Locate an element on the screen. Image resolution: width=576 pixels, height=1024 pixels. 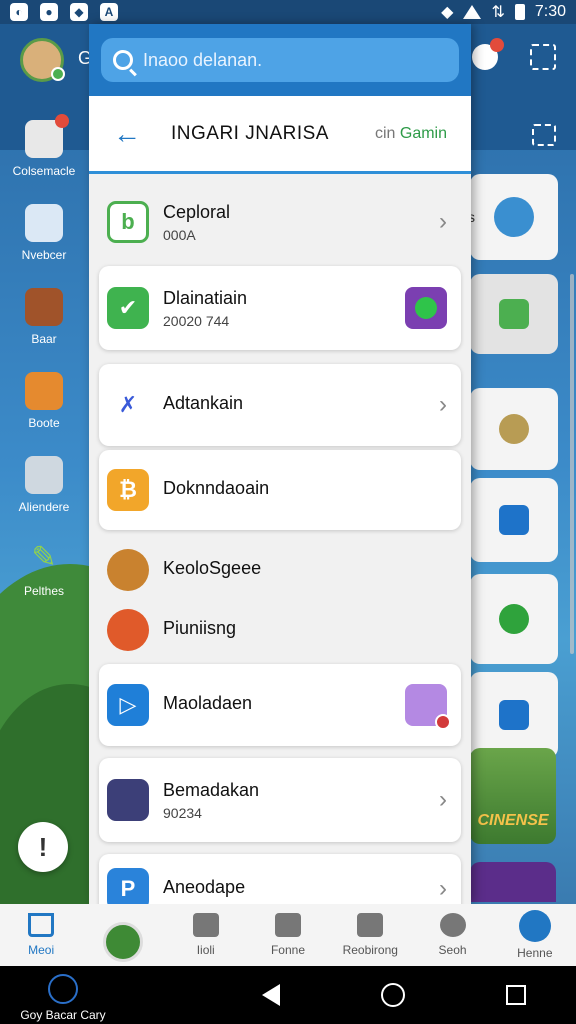
signal-icon is located at coordinates (472, 12).